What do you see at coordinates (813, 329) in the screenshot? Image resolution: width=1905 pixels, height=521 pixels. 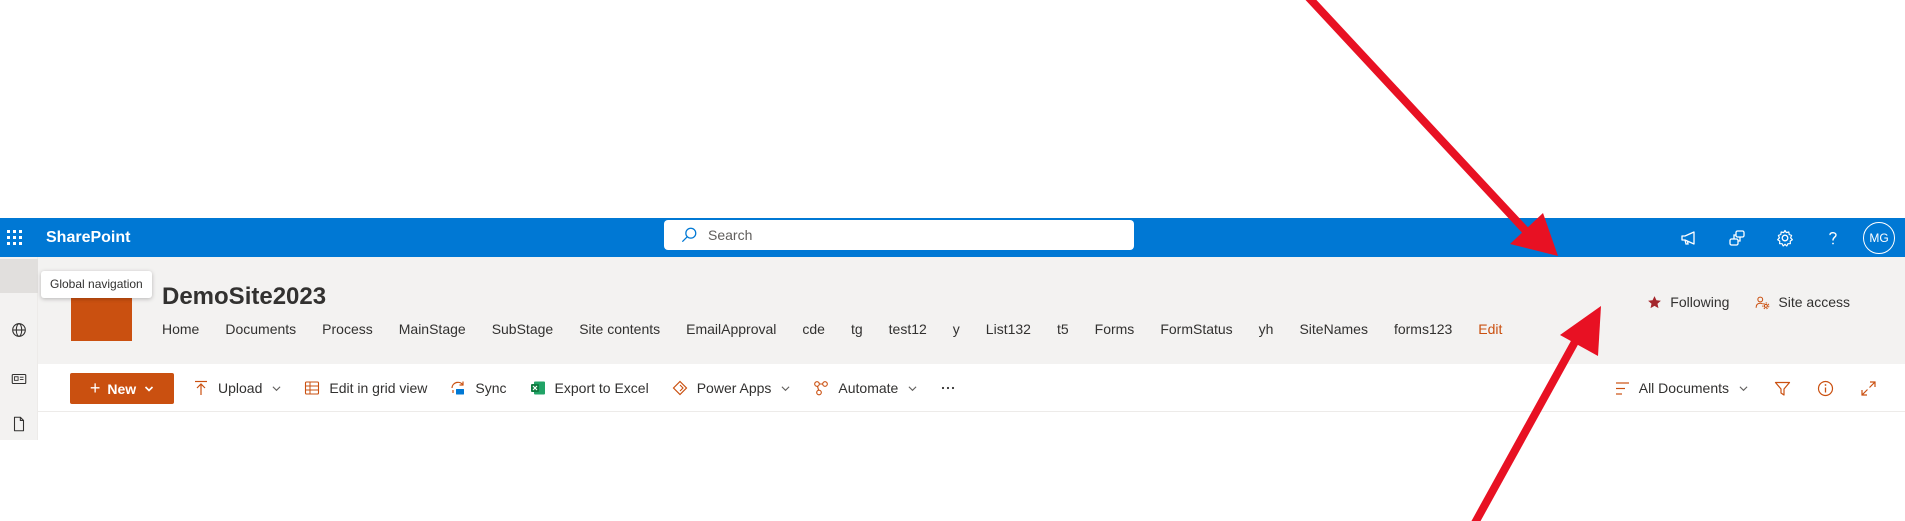 I see `nav-link-cde: cde` at bounding box center [813, 329].